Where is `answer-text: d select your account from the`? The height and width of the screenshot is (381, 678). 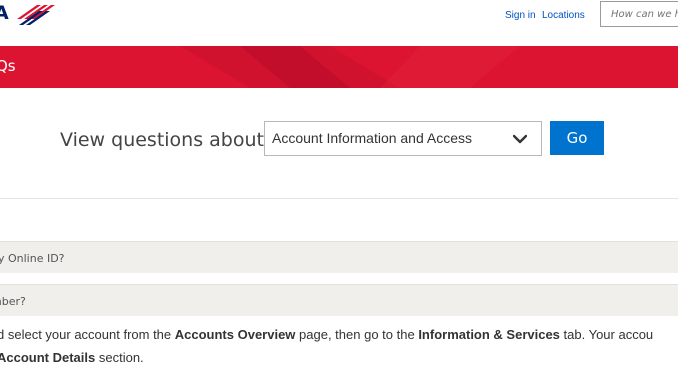 answer-text: d select your account from the is located at coordinates (87, 334).